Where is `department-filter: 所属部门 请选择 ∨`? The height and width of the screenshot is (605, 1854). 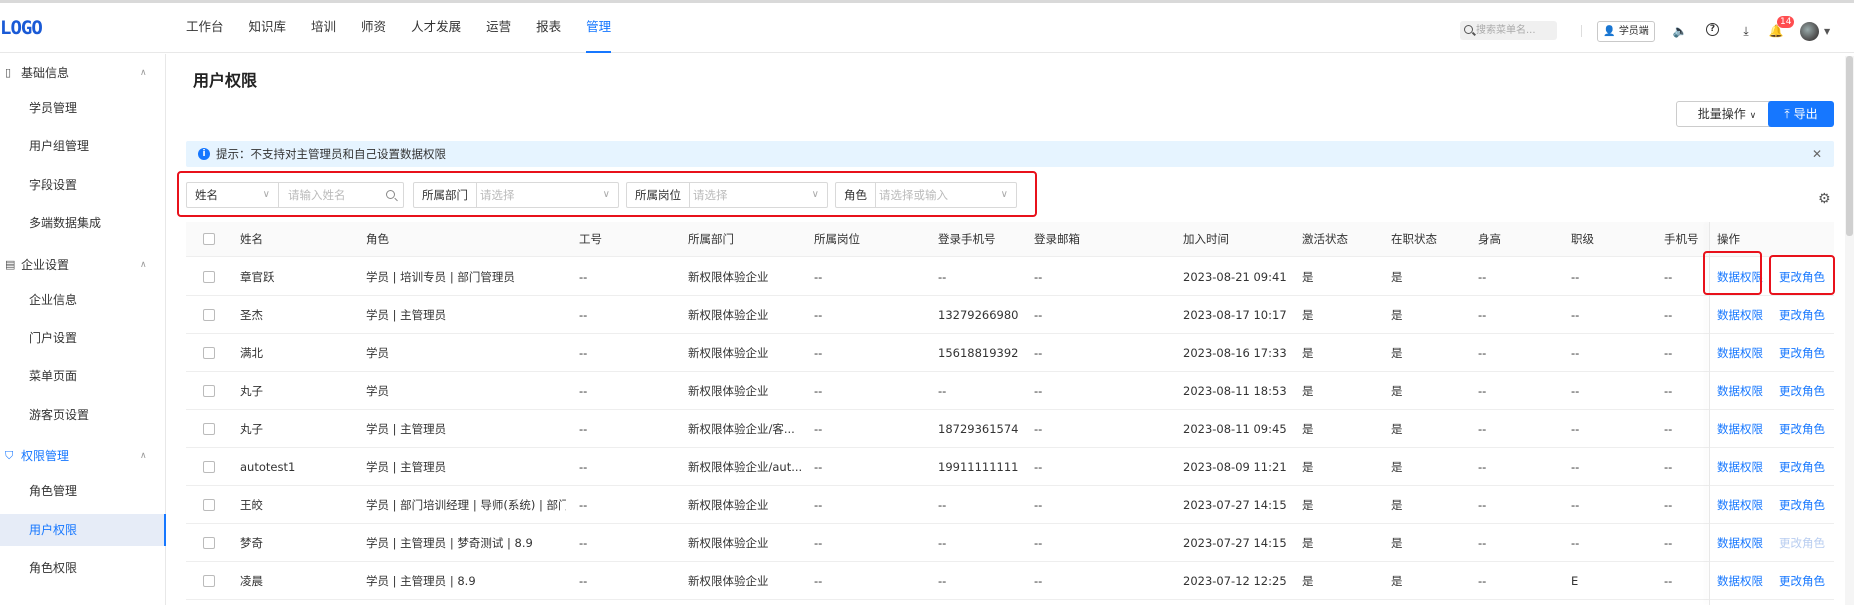 department-filter: 所属部门 请选择 ∨ is located at coordinates (516, 195).